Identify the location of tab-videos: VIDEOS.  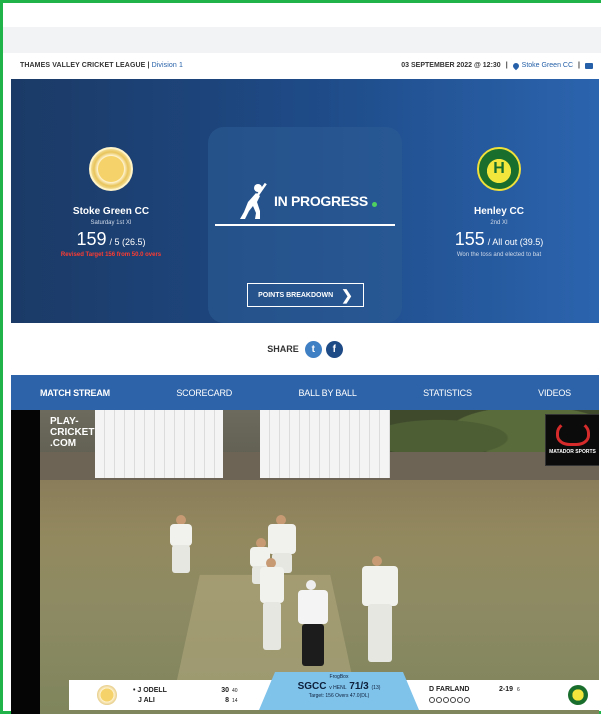
(554, 393).